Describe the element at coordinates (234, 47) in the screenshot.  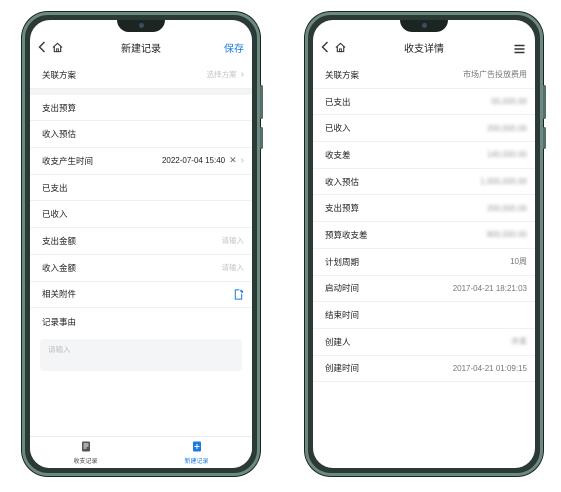
I see `save-button: 保存` at that location.